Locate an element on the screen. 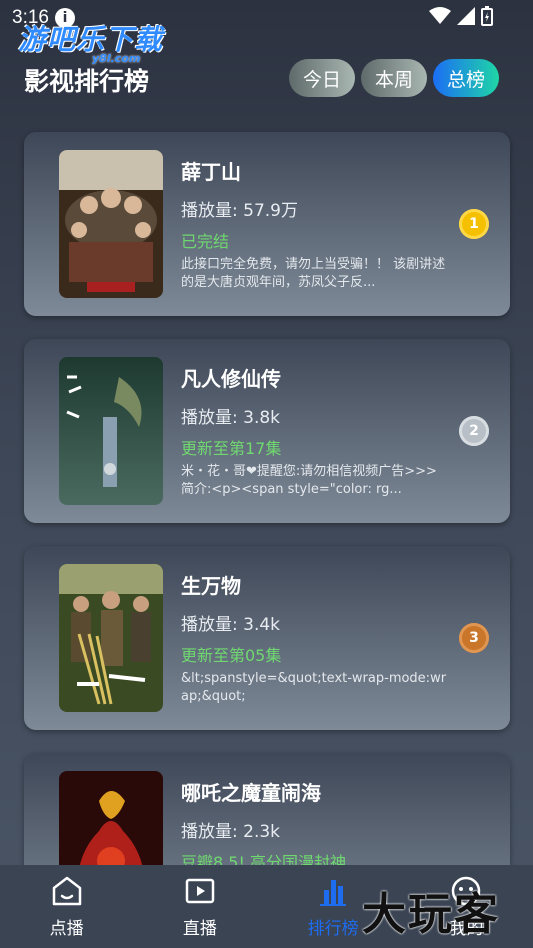 This screenshot has height=948, width=533. brand-watermark: 大玩客 is located at coordinates (431, 914).